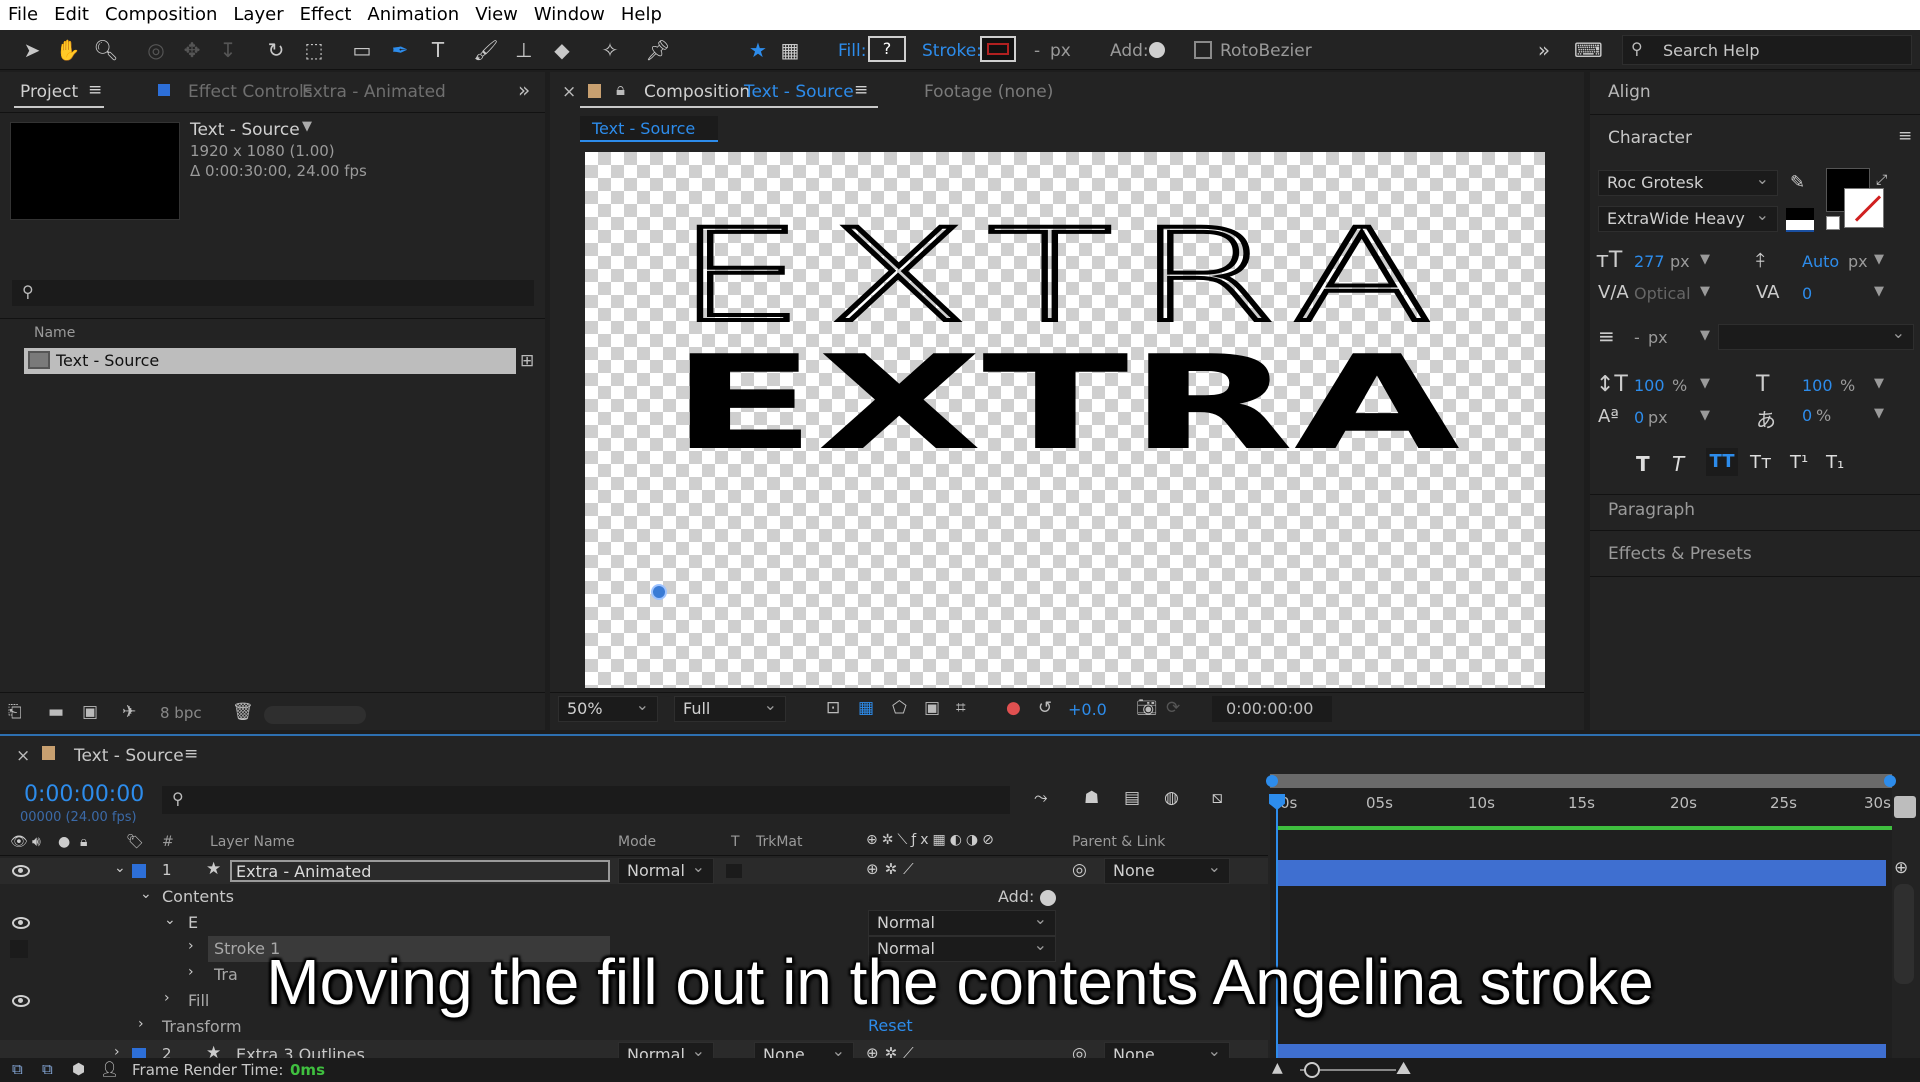 Image resolution: width=1920 pixels, height=1082 pixels. What do you see at coordinates (1820, 261) in the screenshot?
I see `leading-value: Auto` at bounding box center [1820, 261].